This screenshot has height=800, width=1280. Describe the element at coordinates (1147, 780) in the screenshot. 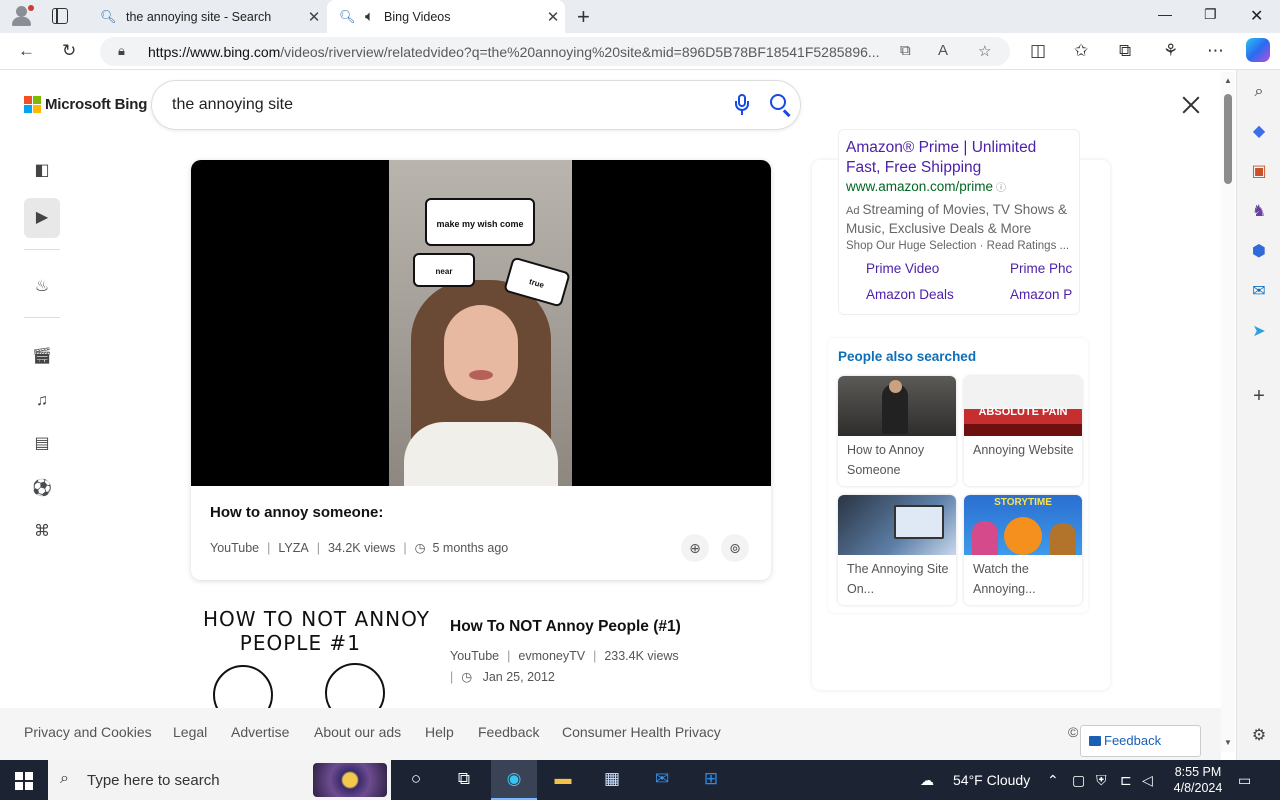

I see `volume-muted-icon: ◁` at that location.